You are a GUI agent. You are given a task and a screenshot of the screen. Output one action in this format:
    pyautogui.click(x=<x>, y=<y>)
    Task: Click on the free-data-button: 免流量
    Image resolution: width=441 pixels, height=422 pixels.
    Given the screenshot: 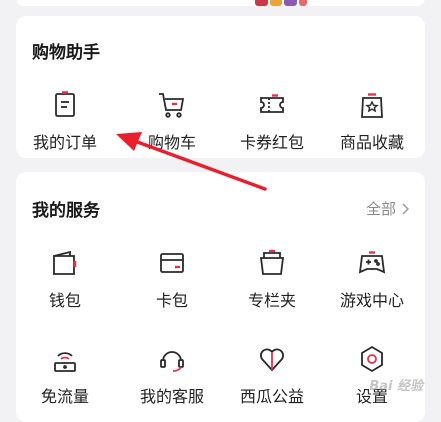 What is the action you would take?
    pyautogui.click(x=65, y=374)
    